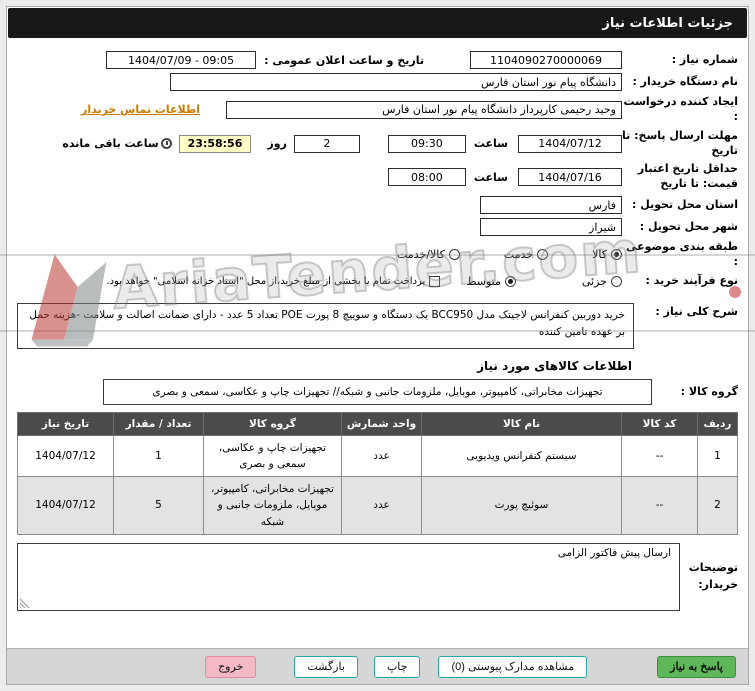 Image resolution: width=755 pixels, height=691 pixels. Describe the element at coordinates (326, 666) in the screenshot. I see `back-button: بازگشت` at that location.